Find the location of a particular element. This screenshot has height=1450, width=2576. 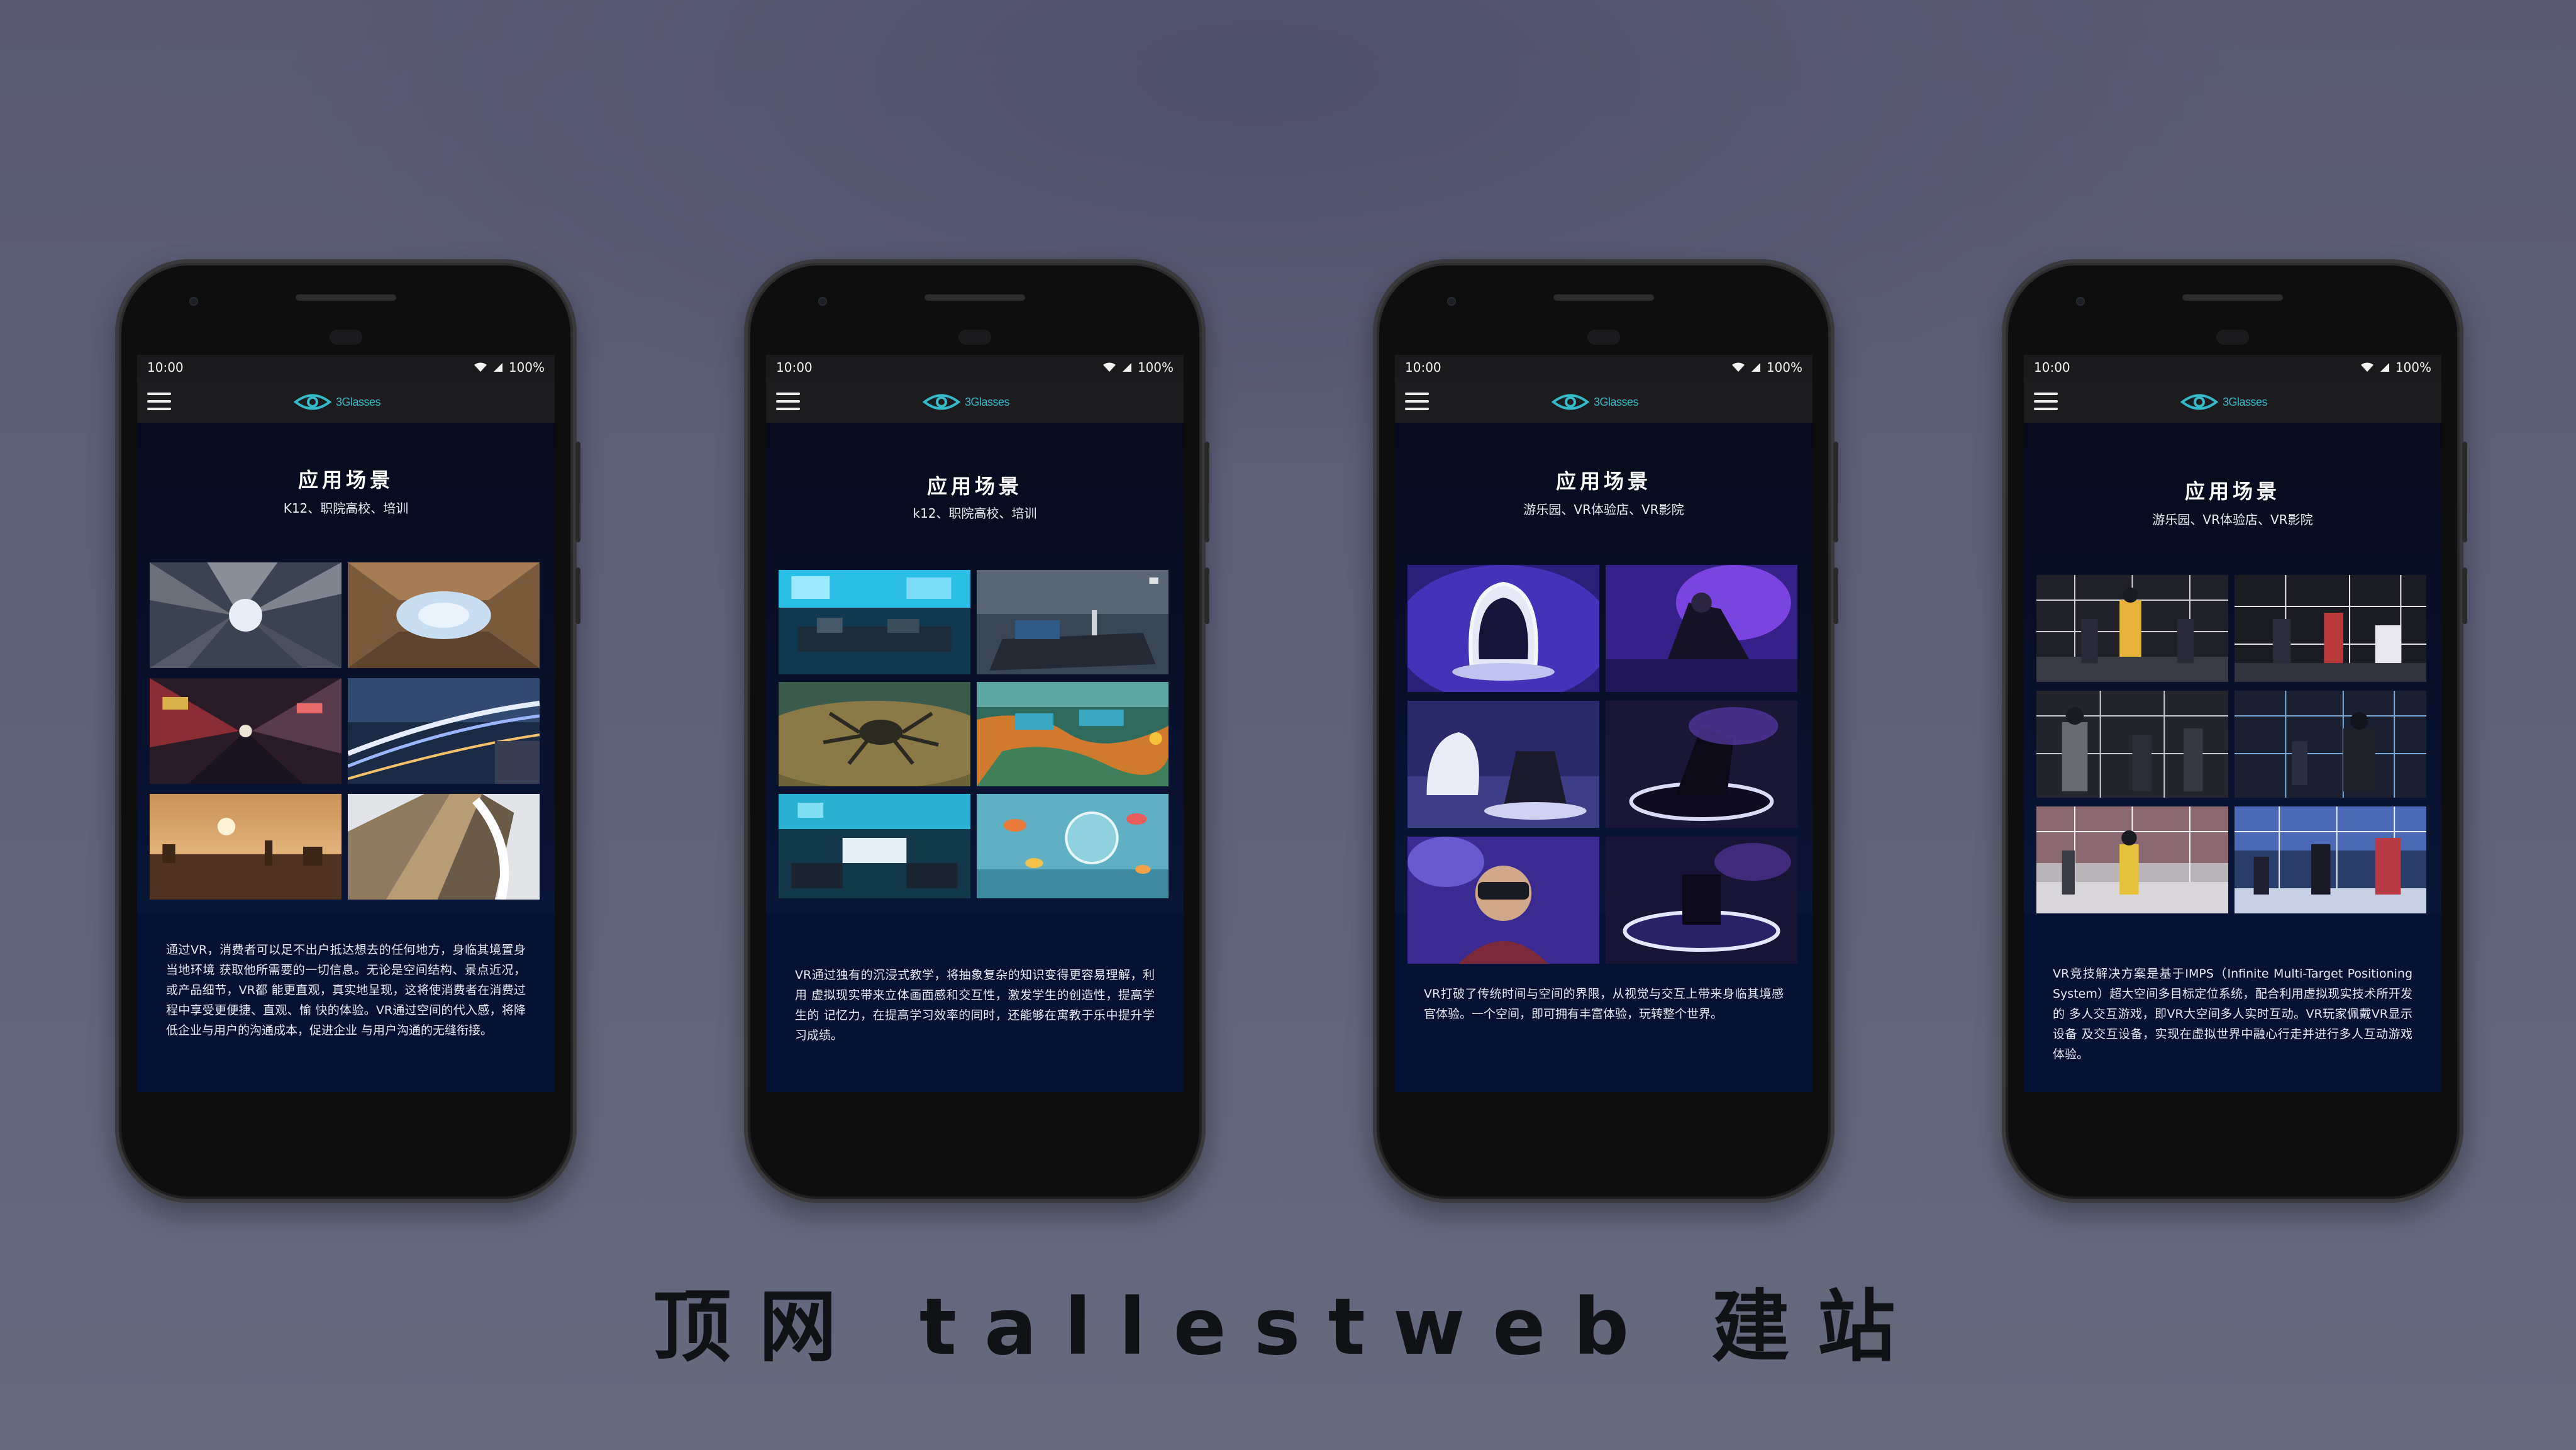

gallery-image-crab is located at coordinates (874, 734).